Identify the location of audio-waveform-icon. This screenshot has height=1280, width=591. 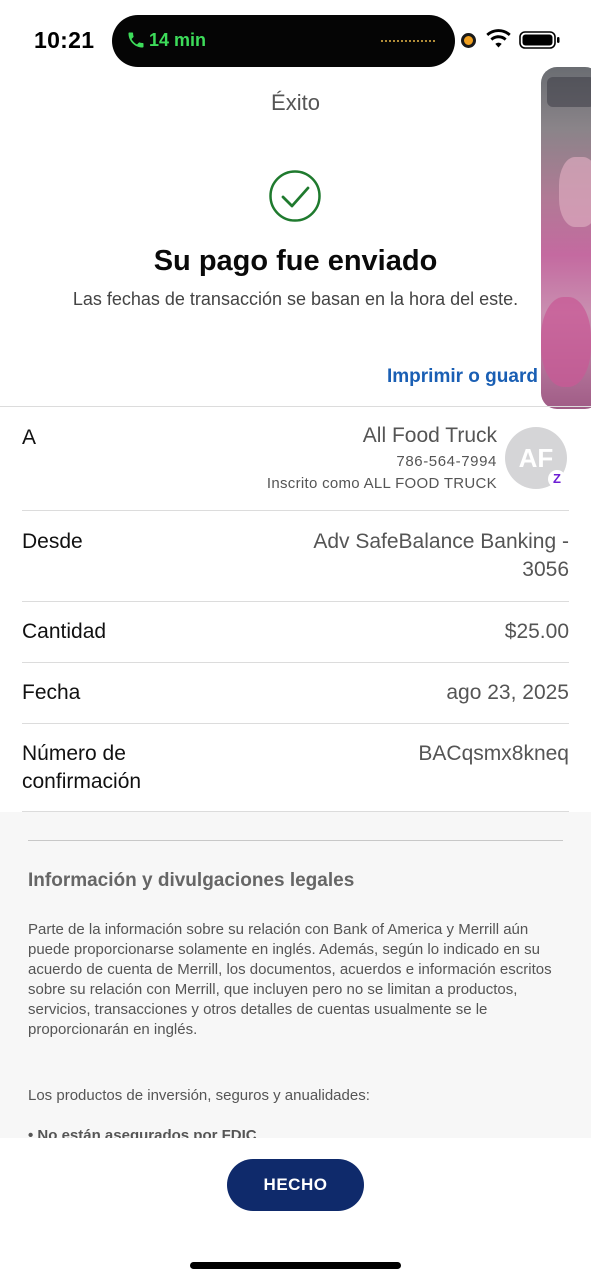
(409, 41).